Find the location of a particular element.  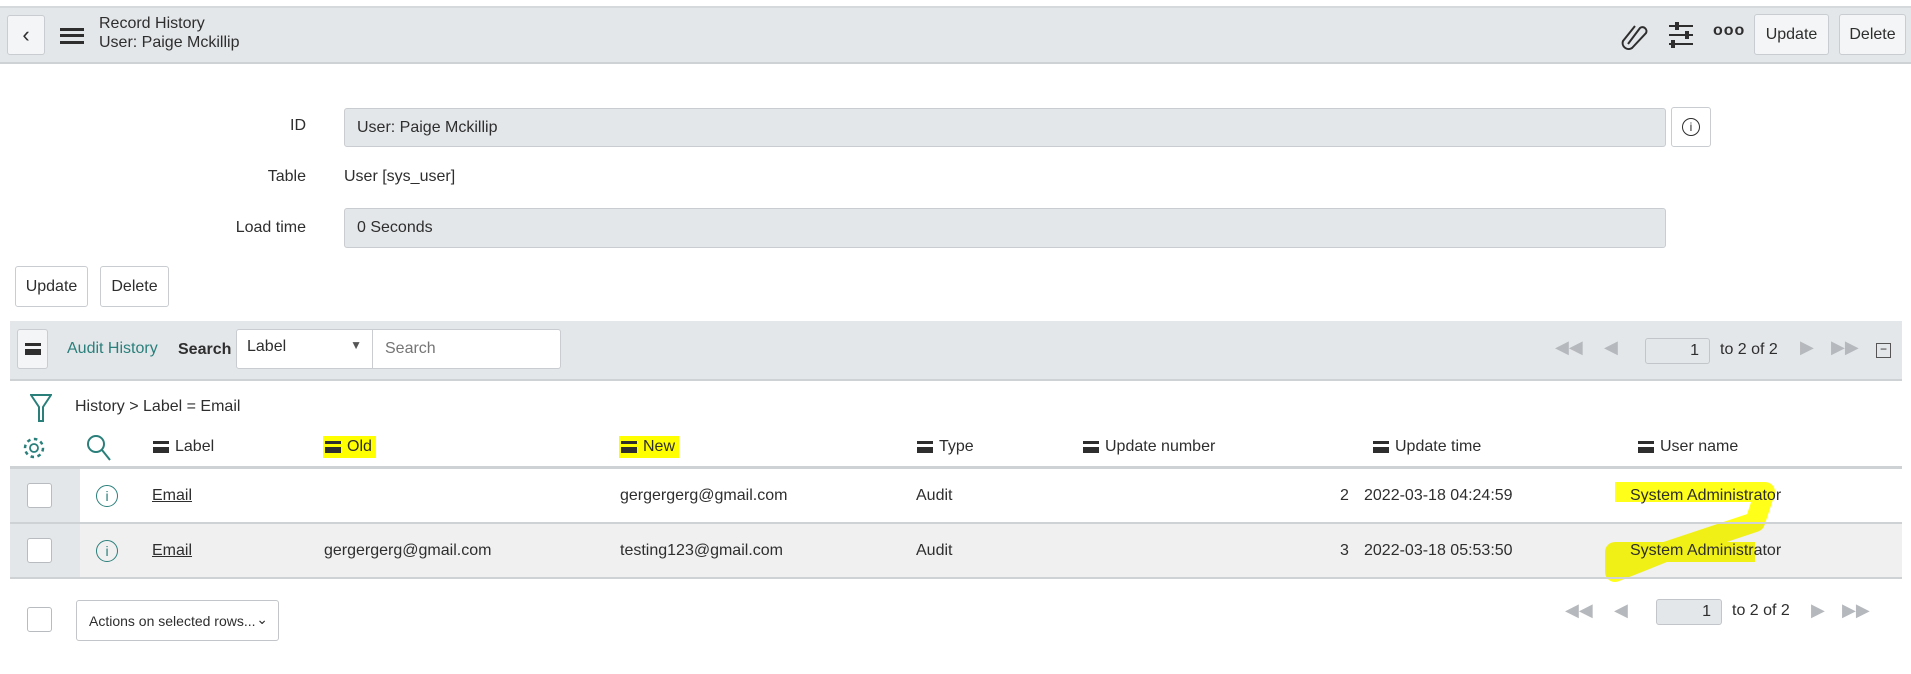

row-new: testing123@gmail.com is located at coordinates (701, 550).